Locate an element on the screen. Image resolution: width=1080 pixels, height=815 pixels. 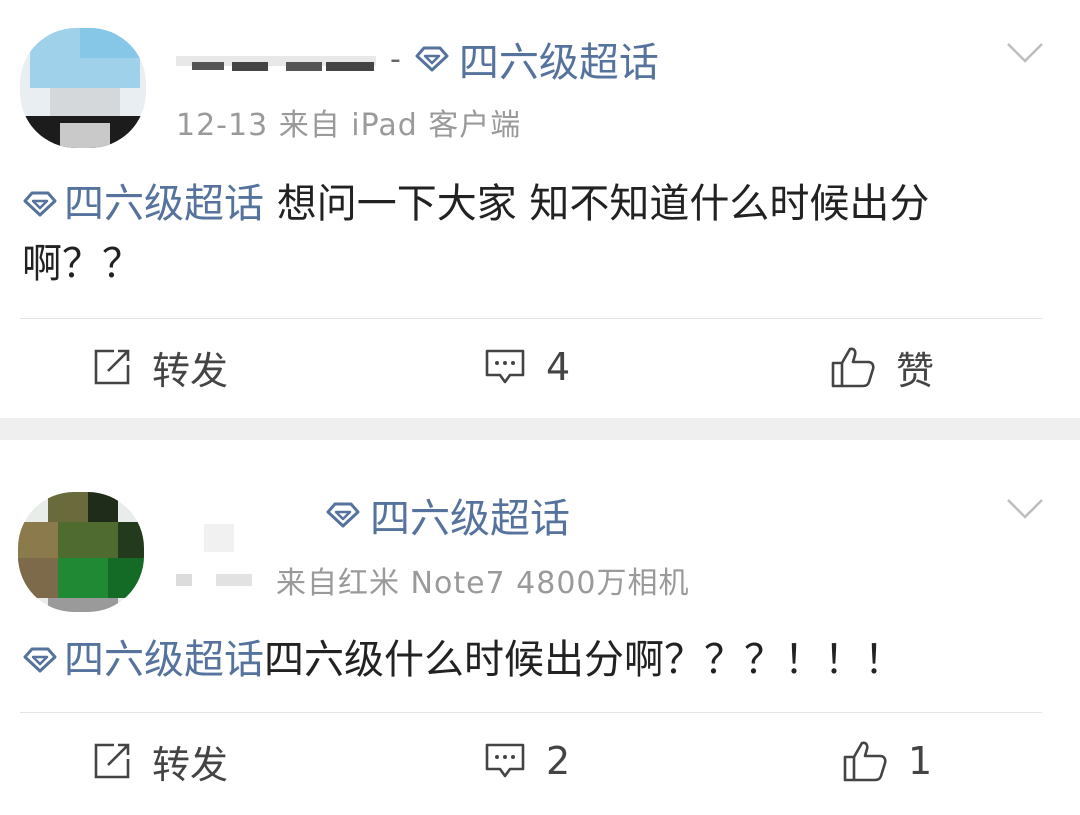
like-button: 1 is located at coordinates (887, 761).